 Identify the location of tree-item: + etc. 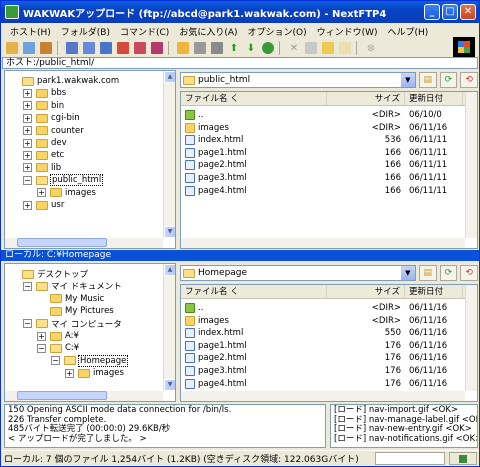
(43, 155).